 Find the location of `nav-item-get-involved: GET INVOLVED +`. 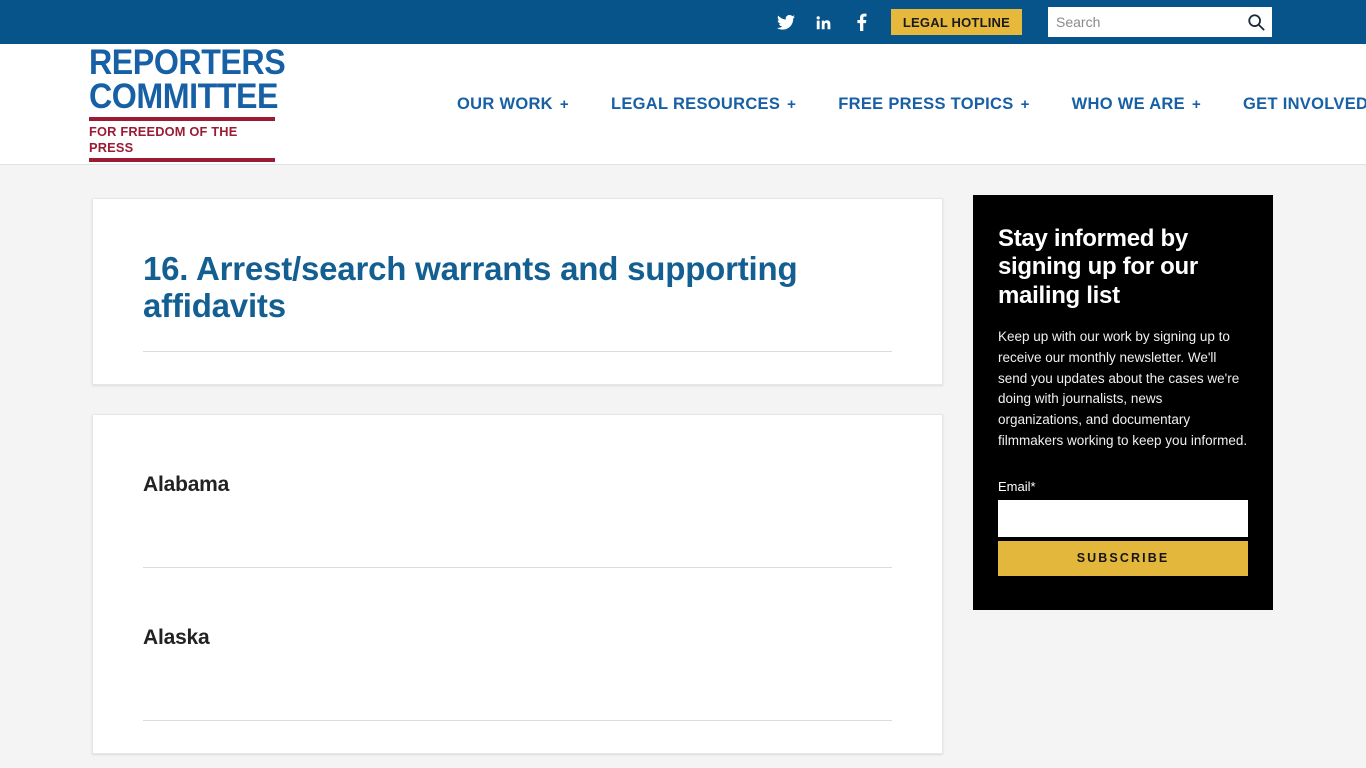

nav-item-get-involved: GET INVOLVED + is located at coordinates (1304, 104).